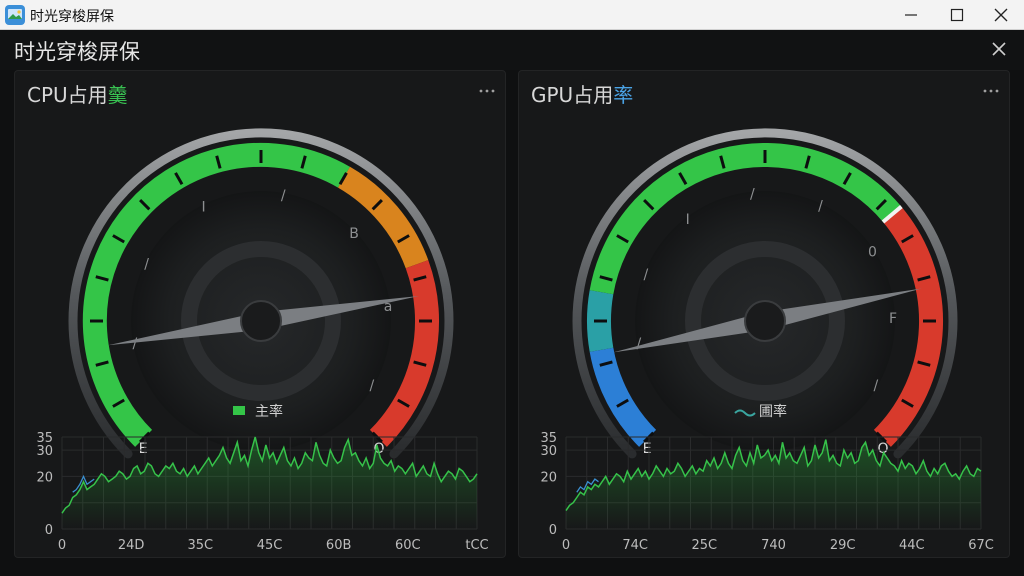 Image resolution: width=1024 pixels, height=576 pixels. I want to click on minimize-icon, so click(911, 15).